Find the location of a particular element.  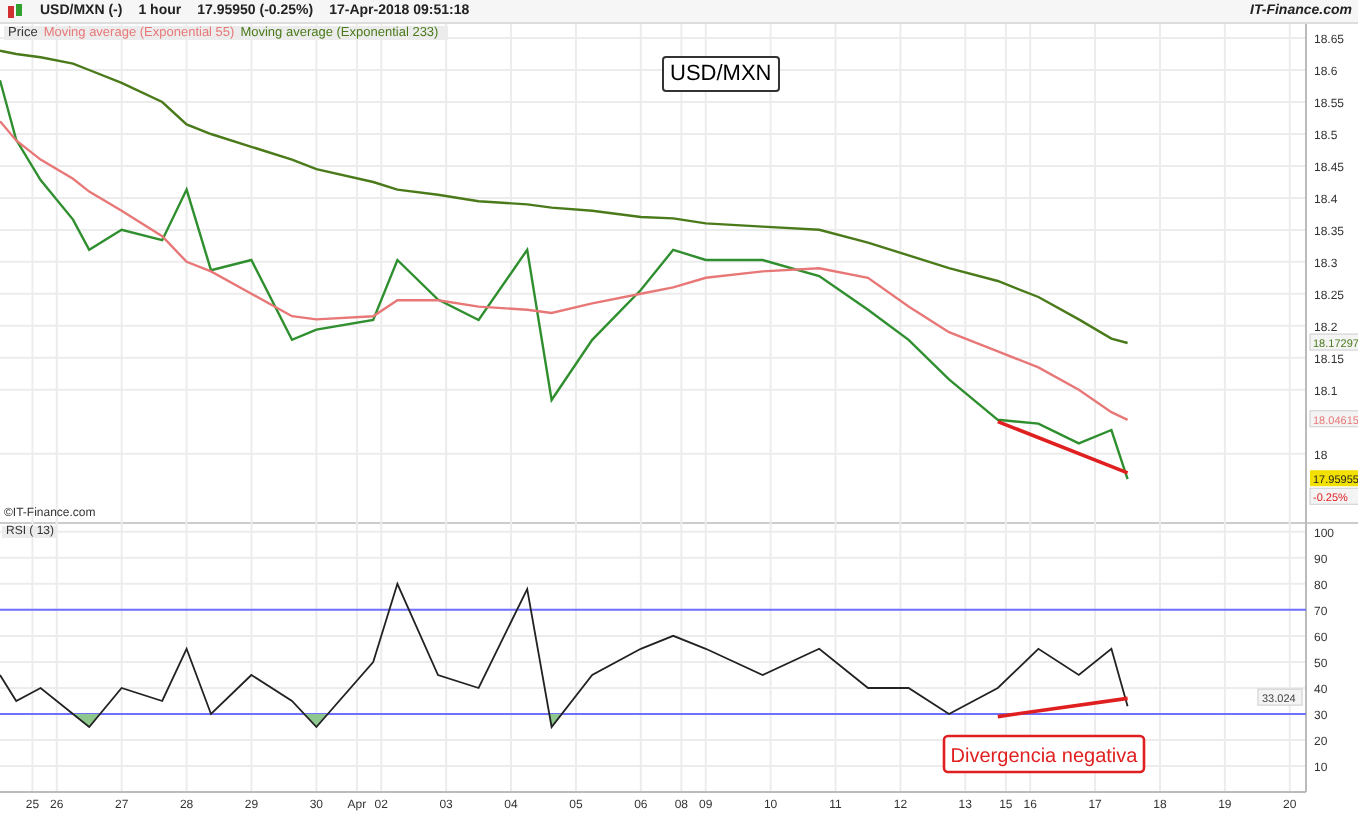

chart-title: USD/MXN is located at coordinates (721, 74).